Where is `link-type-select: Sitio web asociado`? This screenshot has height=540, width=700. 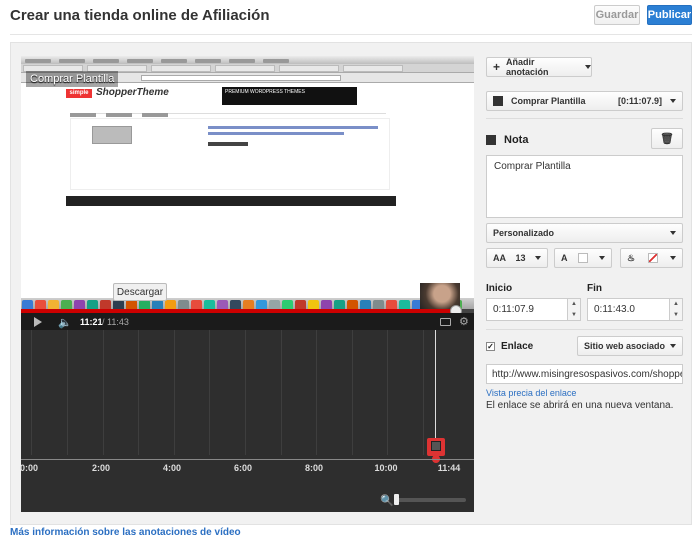 link-type-select: Sitio web asociado is located at coordinates (630, 346).